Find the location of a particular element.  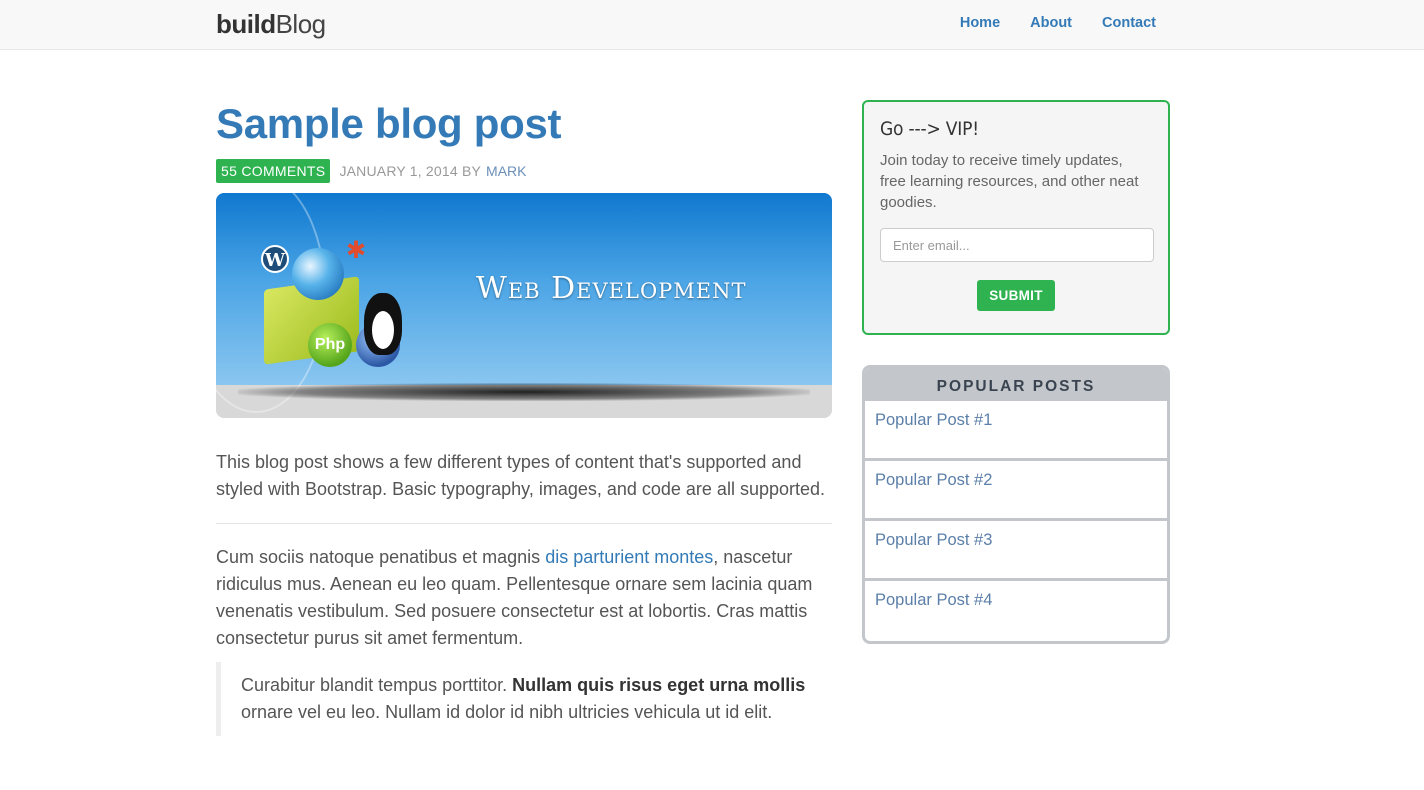

nav-home-link: Home is located at coordinates (980, 23).